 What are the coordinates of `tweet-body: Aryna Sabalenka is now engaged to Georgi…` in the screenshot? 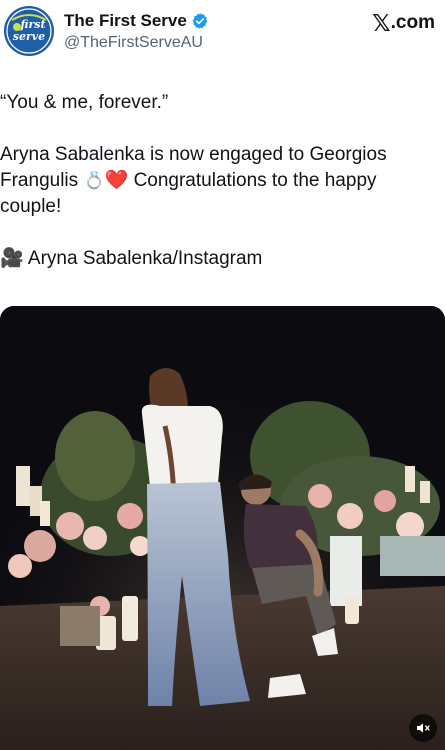 It's located at (220, 181).